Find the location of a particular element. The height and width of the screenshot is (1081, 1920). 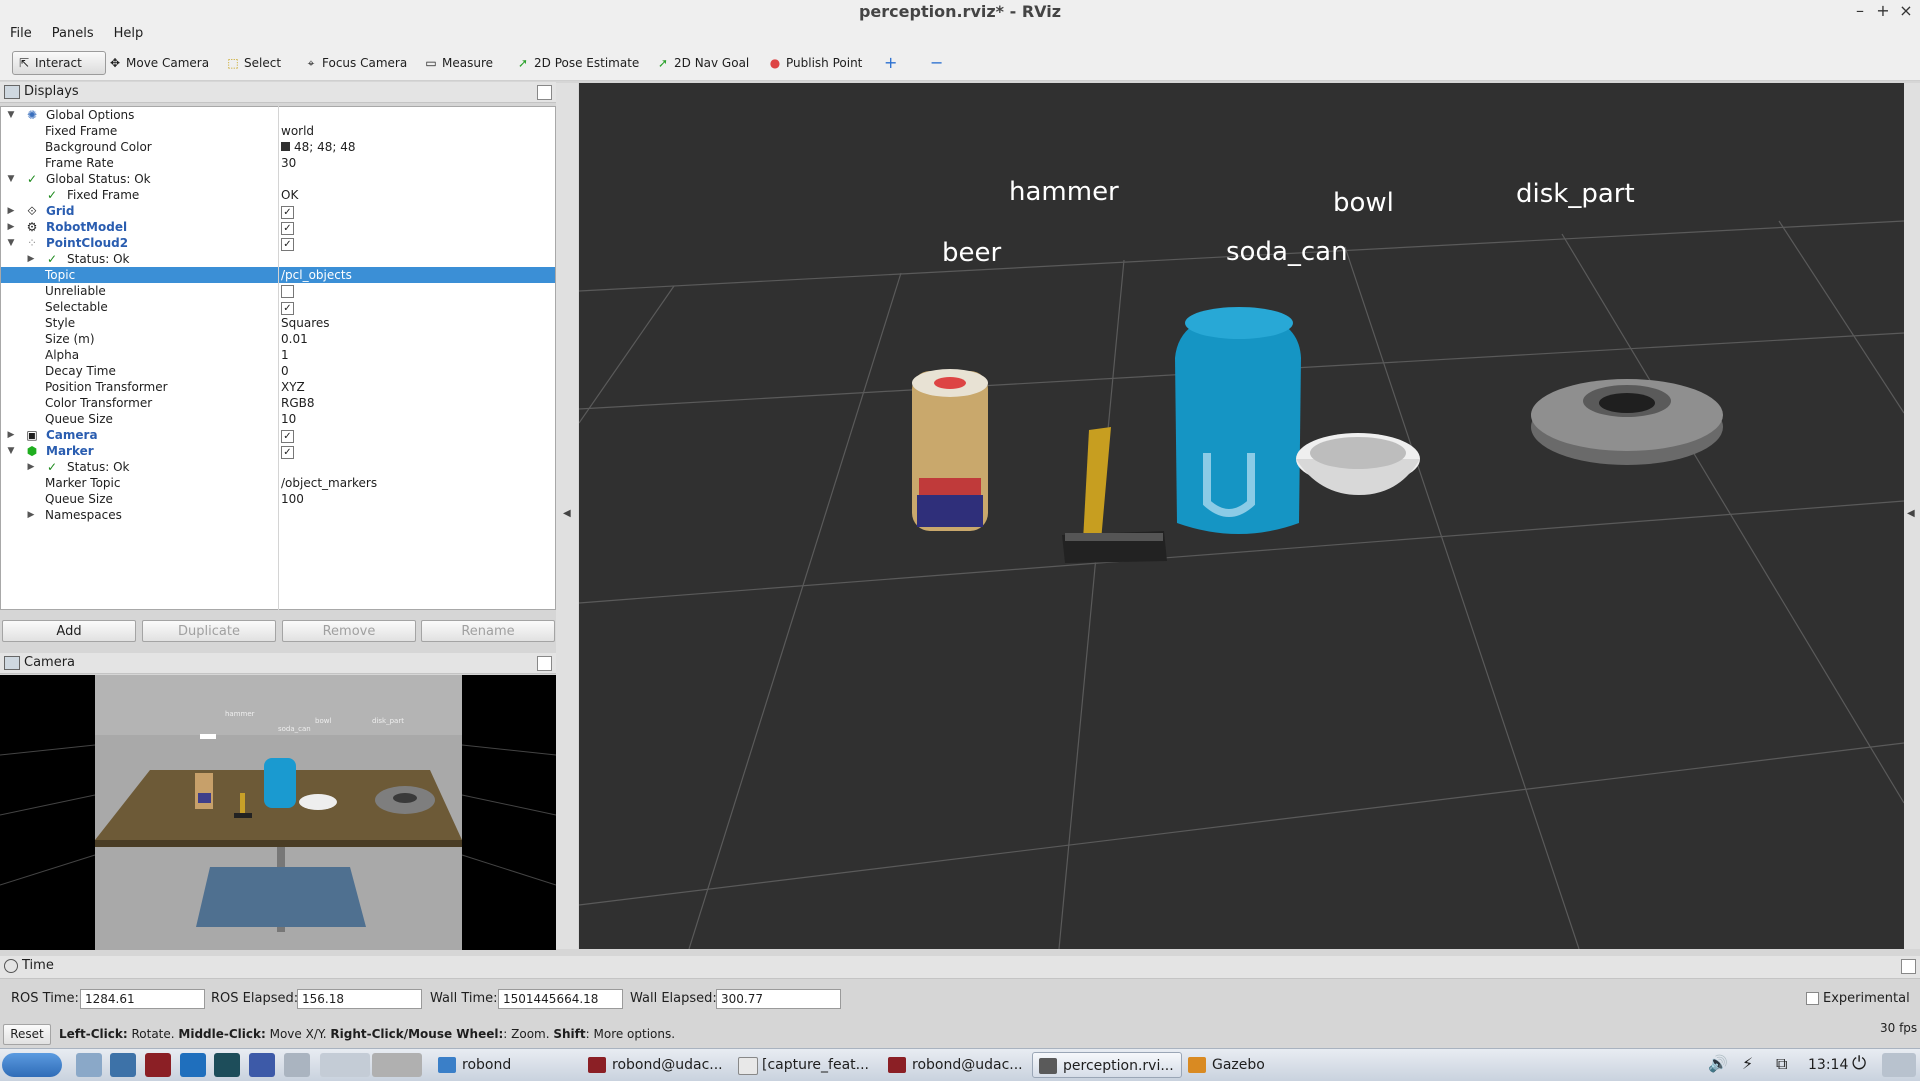

ros-time-field: 1284.61 is located at coordinates (142, 999).